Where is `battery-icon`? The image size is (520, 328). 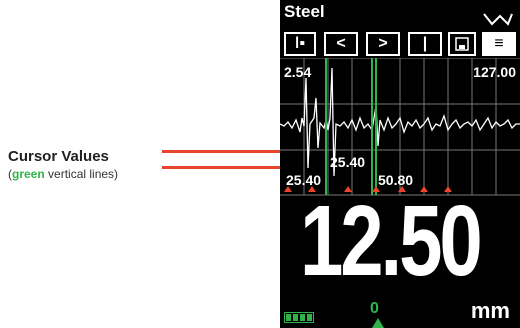 battery-icon is located at coordinates (299, 317).